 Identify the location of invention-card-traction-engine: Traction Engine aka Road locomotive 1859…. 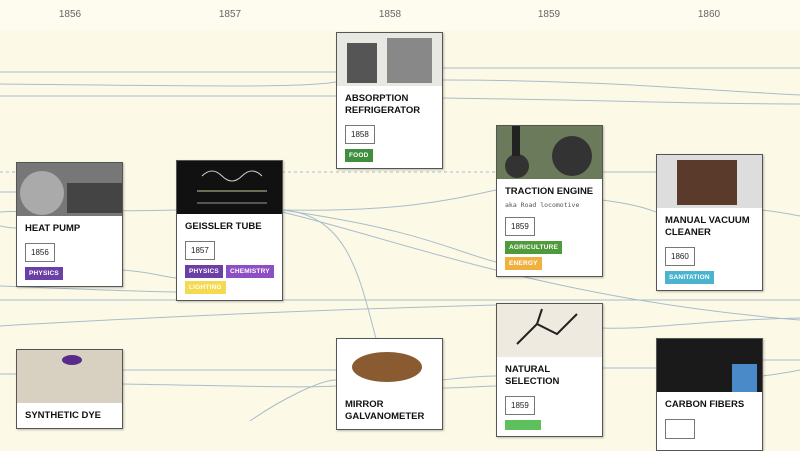
(549, 201).